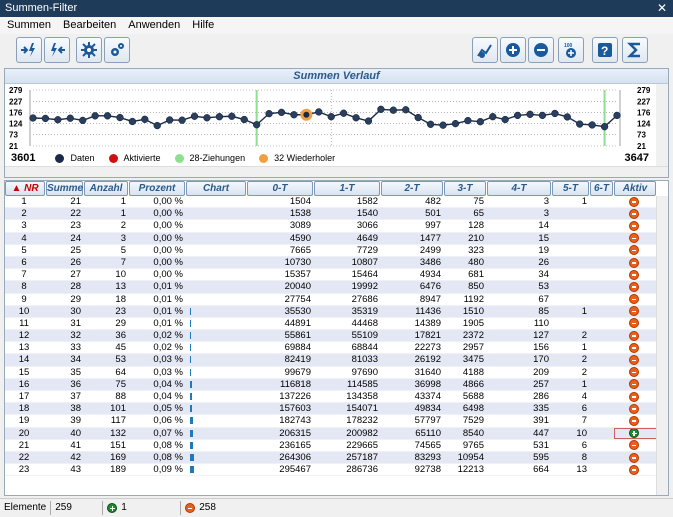 This screenshot has width=673, height=517. I want to click on table-row: 3 23 2 0,00 % 3089 3066 997 128 14, so click(331, 226).